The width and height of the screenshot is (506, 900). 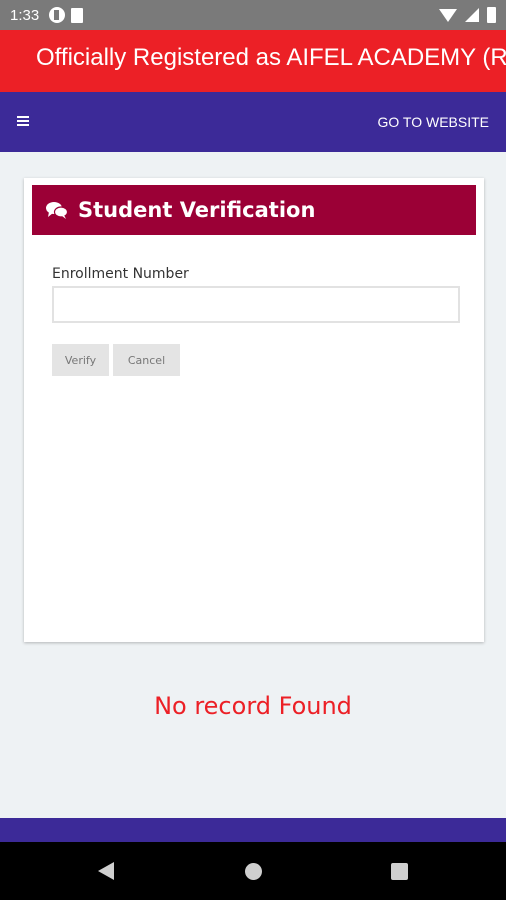 What do you see at coordinates (433, 122) in the screenshot?
I see `go-to-website-link: GO TO WEBSITE` at bounding box center [433, 122].